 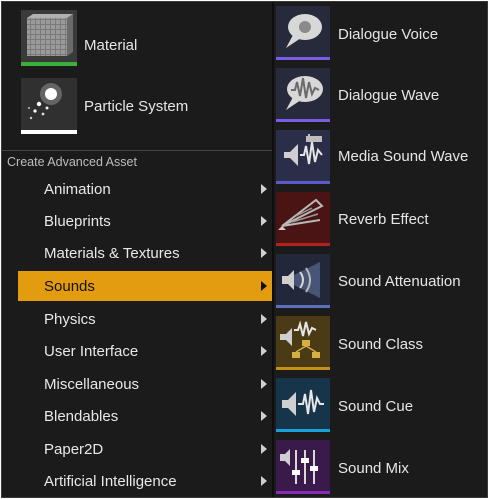 I want to click on menu-item-sound-mix: Sound Mix, so click(x=380, y=468).